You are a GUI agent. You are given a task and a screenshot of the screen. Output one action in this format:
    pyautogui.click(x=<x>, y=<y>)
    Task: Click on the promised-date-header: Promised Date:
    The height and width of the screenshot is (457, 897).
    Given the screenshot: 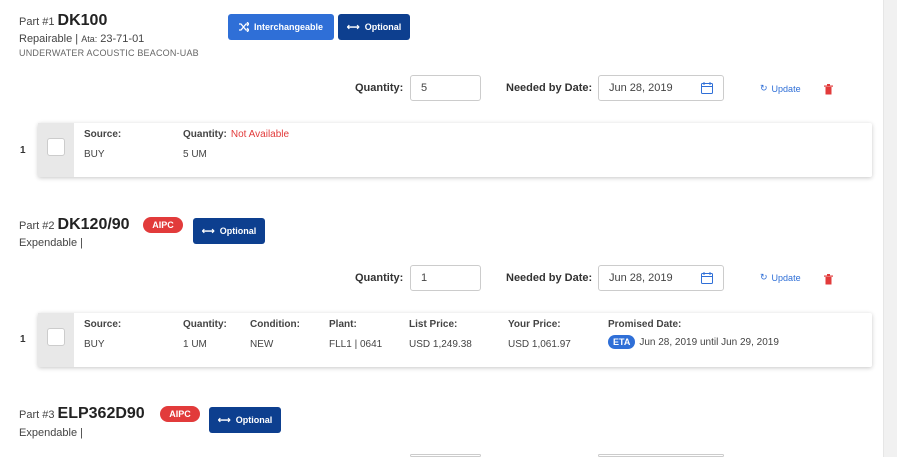 What is the action you would take?
    pyautogui.click(x=645, y=324)
    